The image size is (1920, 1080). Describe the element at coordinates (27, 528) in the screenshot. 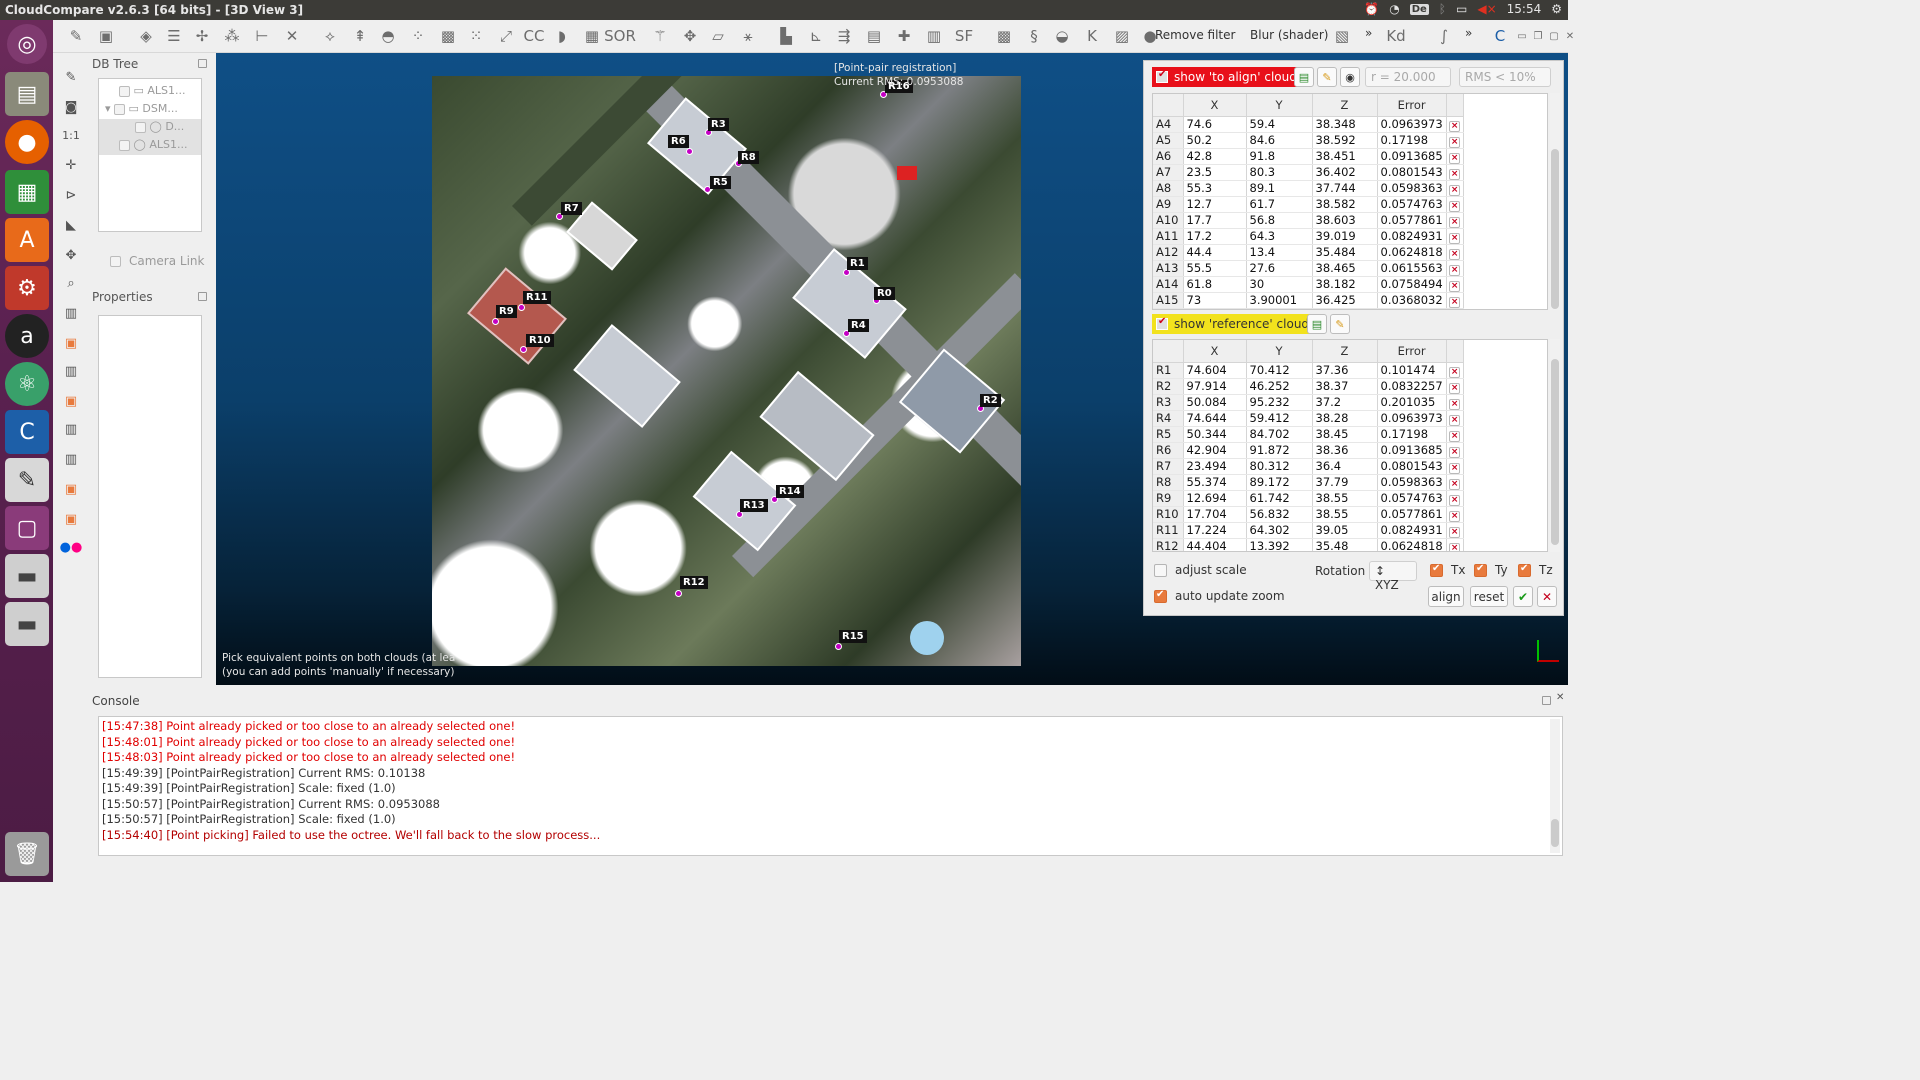

I see `window-icon: ▢` at that location.